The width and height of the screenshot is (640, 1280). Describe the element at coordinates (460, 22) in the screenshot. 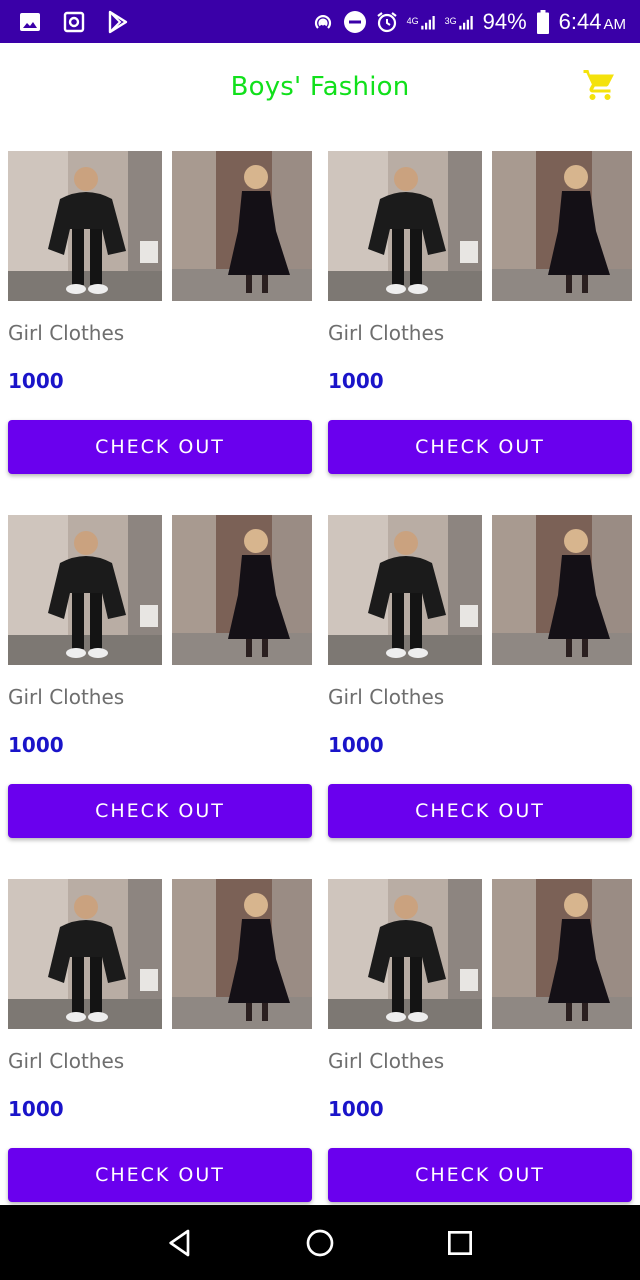

I see `signal-icon-2: 3G` at that location.